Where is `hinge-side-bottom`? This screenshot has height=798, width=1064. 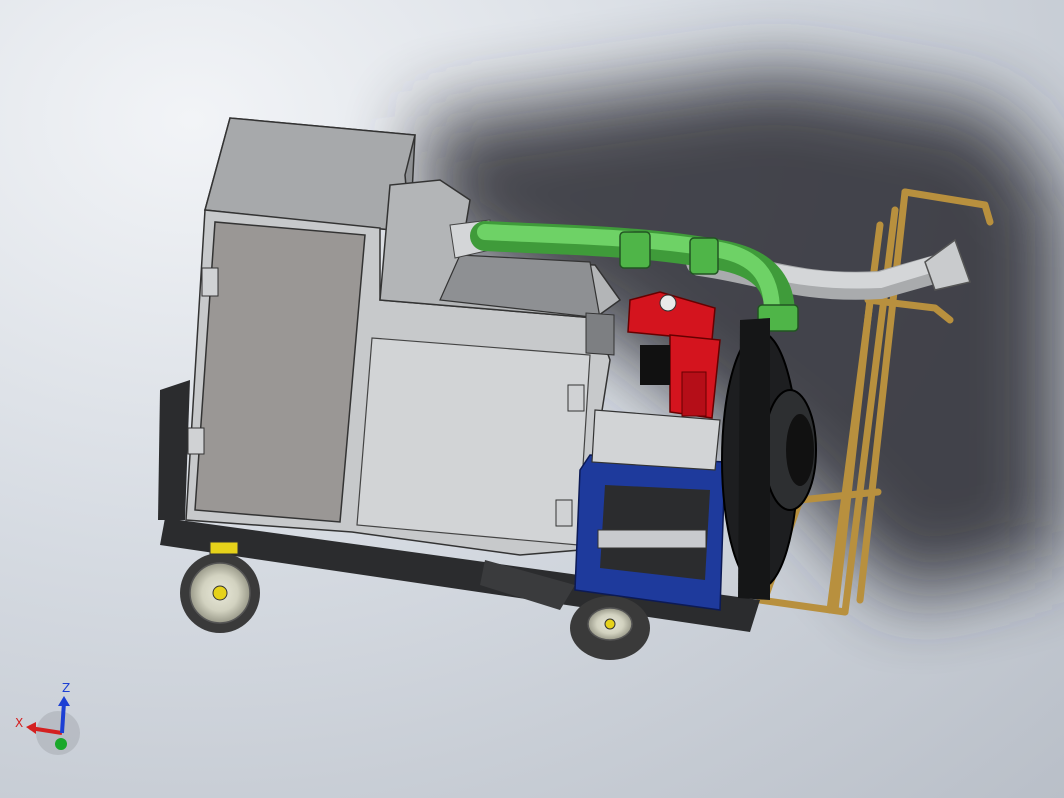
hinge-side-bottom is located at coordinates (564, 513).